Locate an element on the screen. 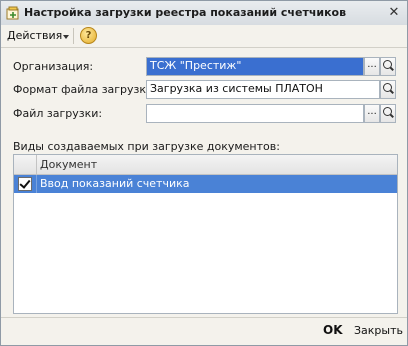 This screenshot has width=408, height=346. format-field: Загрузка из системы ПЛАТОН is located at coordinates (263, 89).